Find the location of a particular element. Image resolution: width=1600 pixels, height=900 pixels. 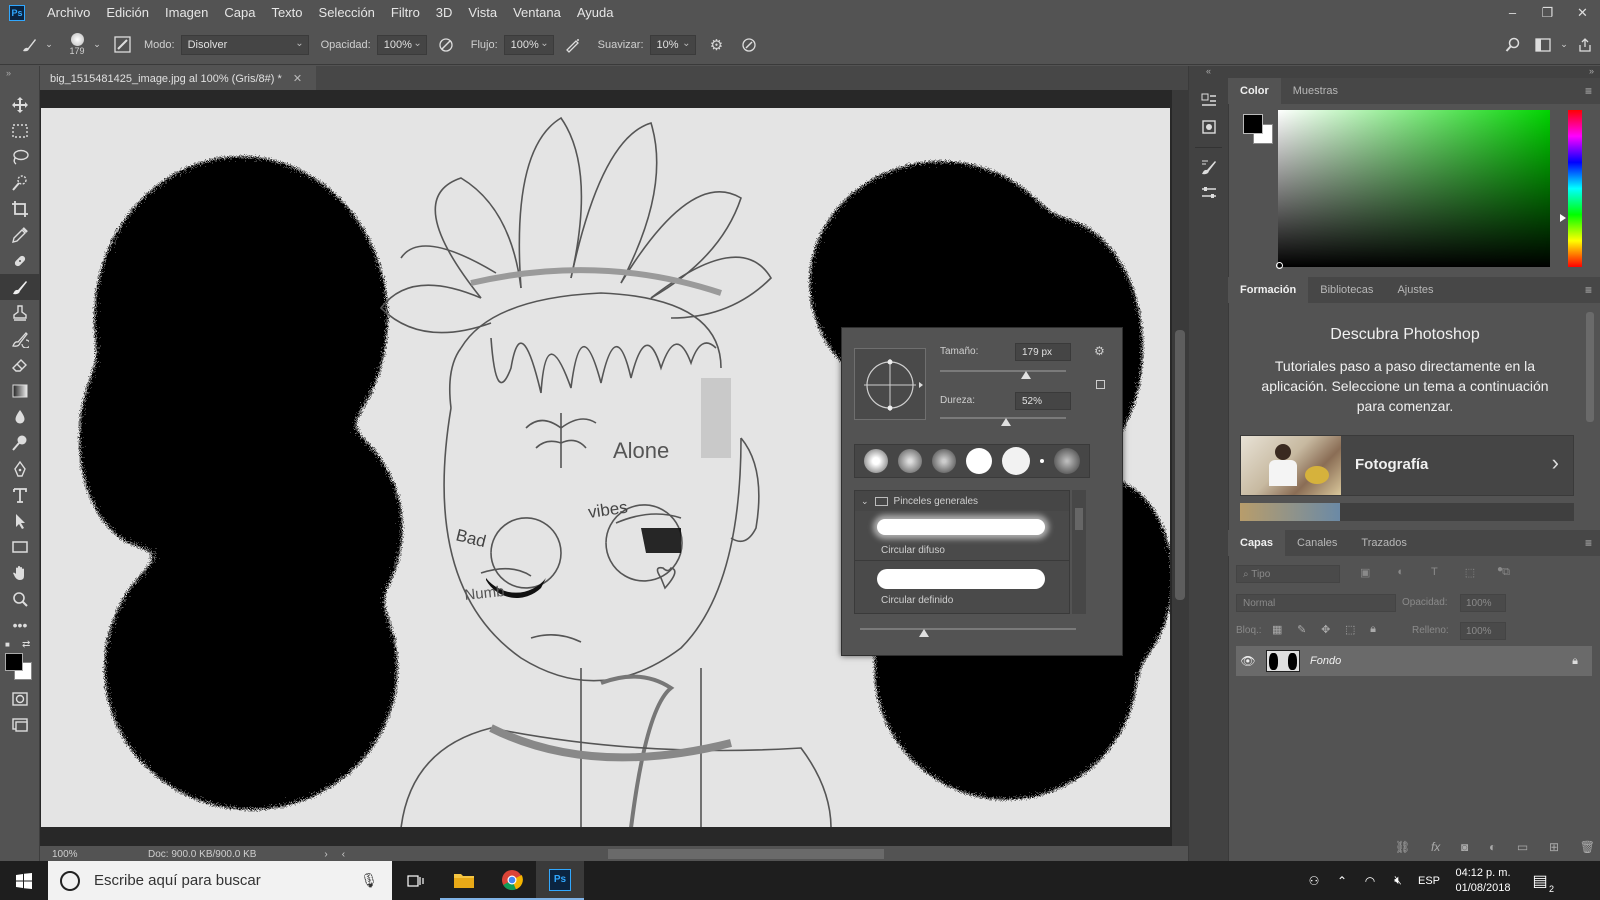

menu-capa: Capa is located at coordinates (239, 12).